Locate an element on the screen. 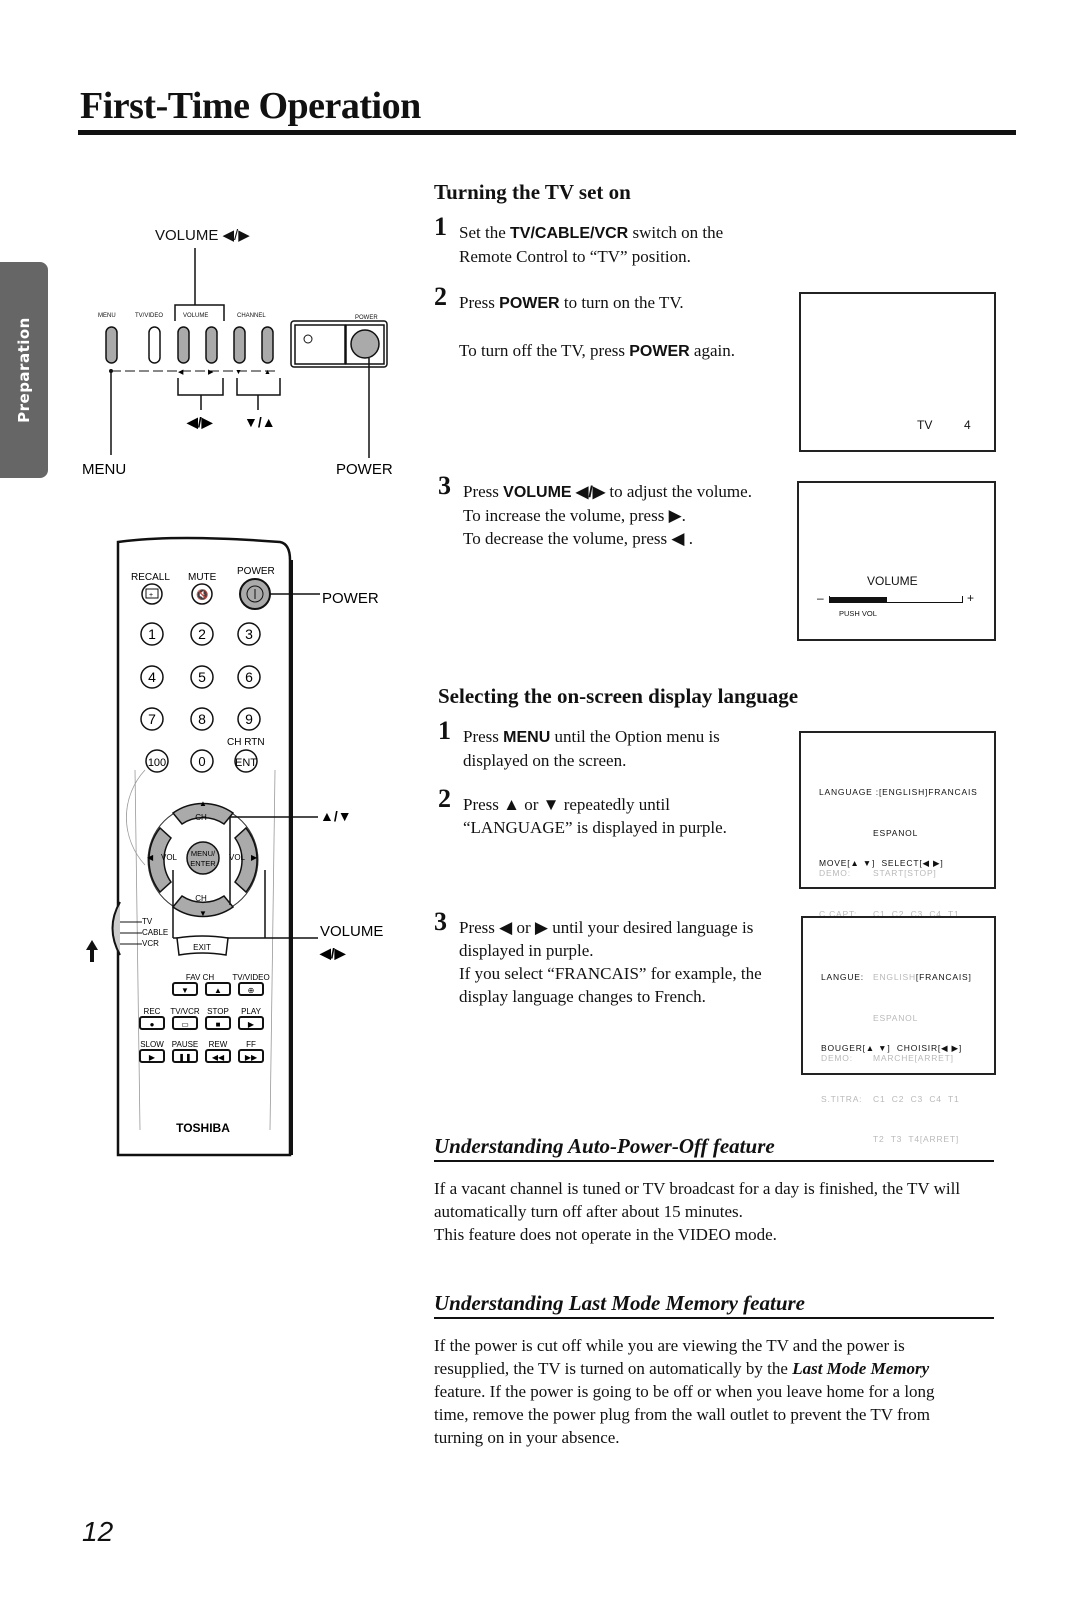 The width and height of the screenshot is (1080, 1620). remote-power-callout: POWER is located at coordinates (350, 598).